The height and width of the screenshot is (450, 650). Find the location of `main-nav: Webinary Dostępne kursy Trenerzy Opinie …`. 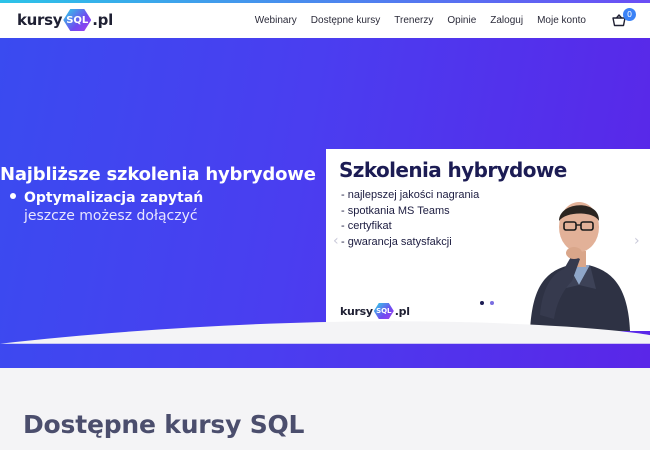

main-nav: Webinary Dostępne kursy Trenerzy Opinie … is located at coordinates (420, 20).